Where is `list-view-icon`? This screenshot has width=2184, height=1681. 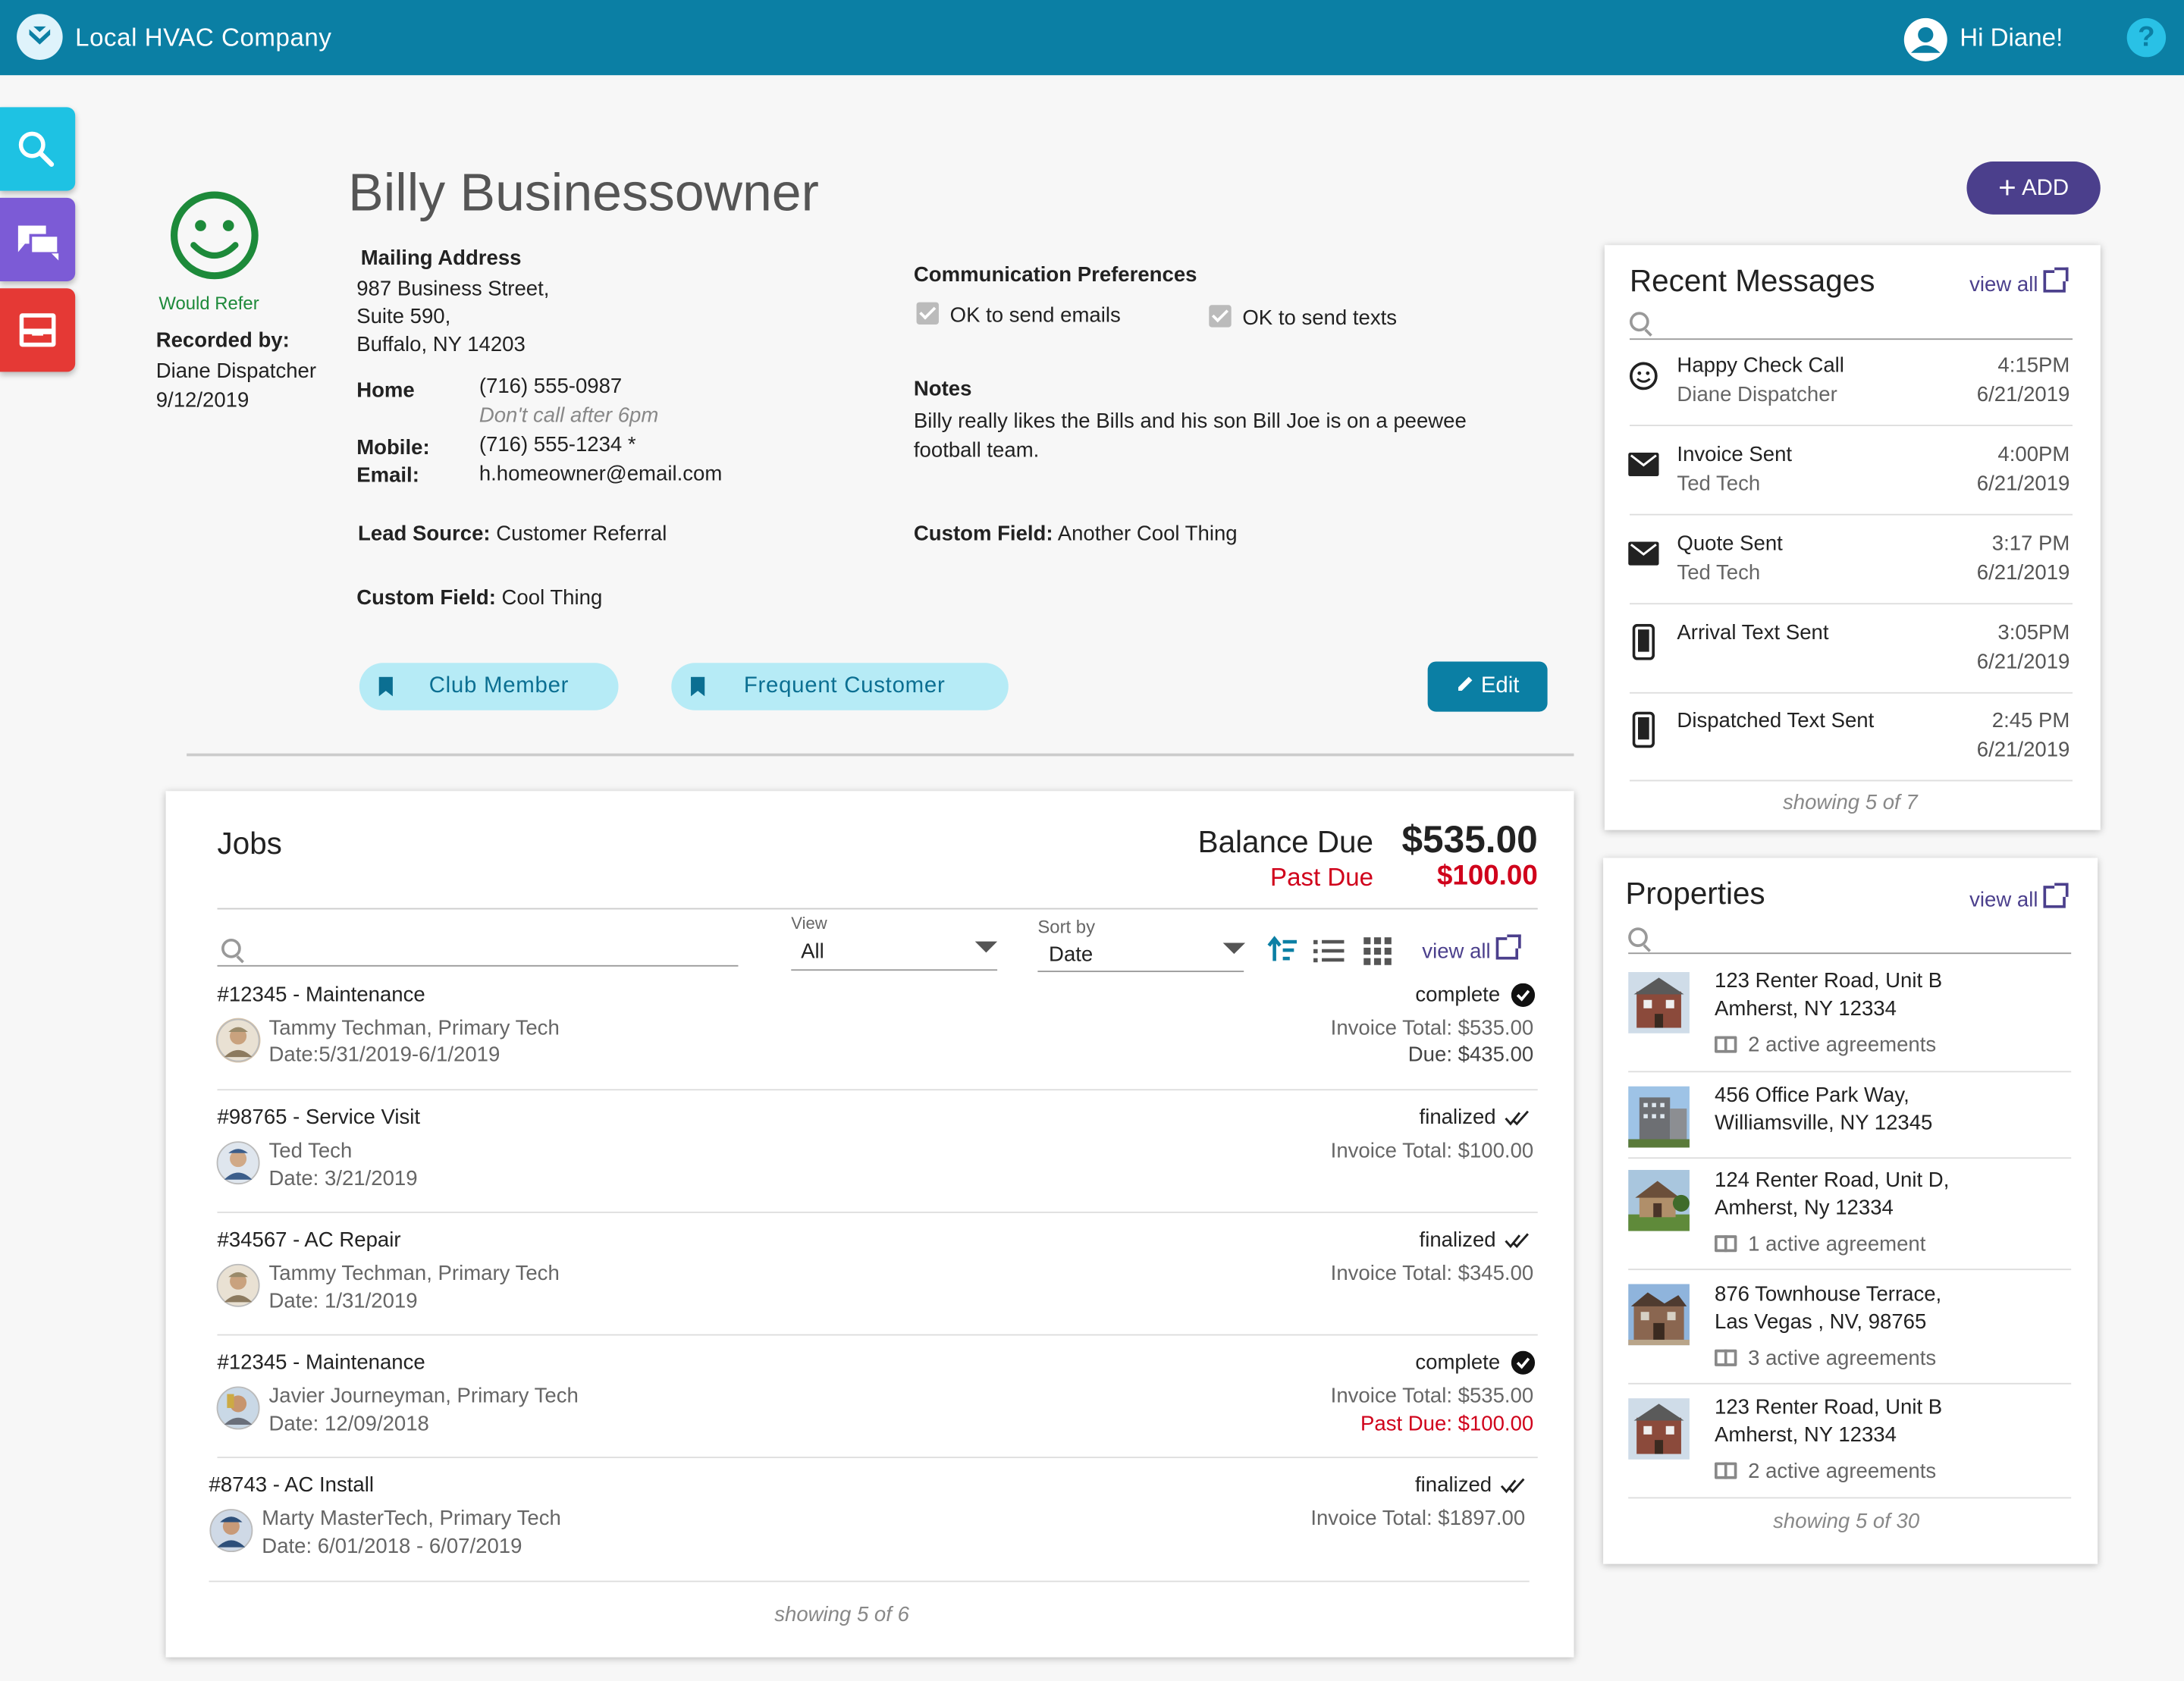 list-view-icon is located at coordinates (1329, 955).